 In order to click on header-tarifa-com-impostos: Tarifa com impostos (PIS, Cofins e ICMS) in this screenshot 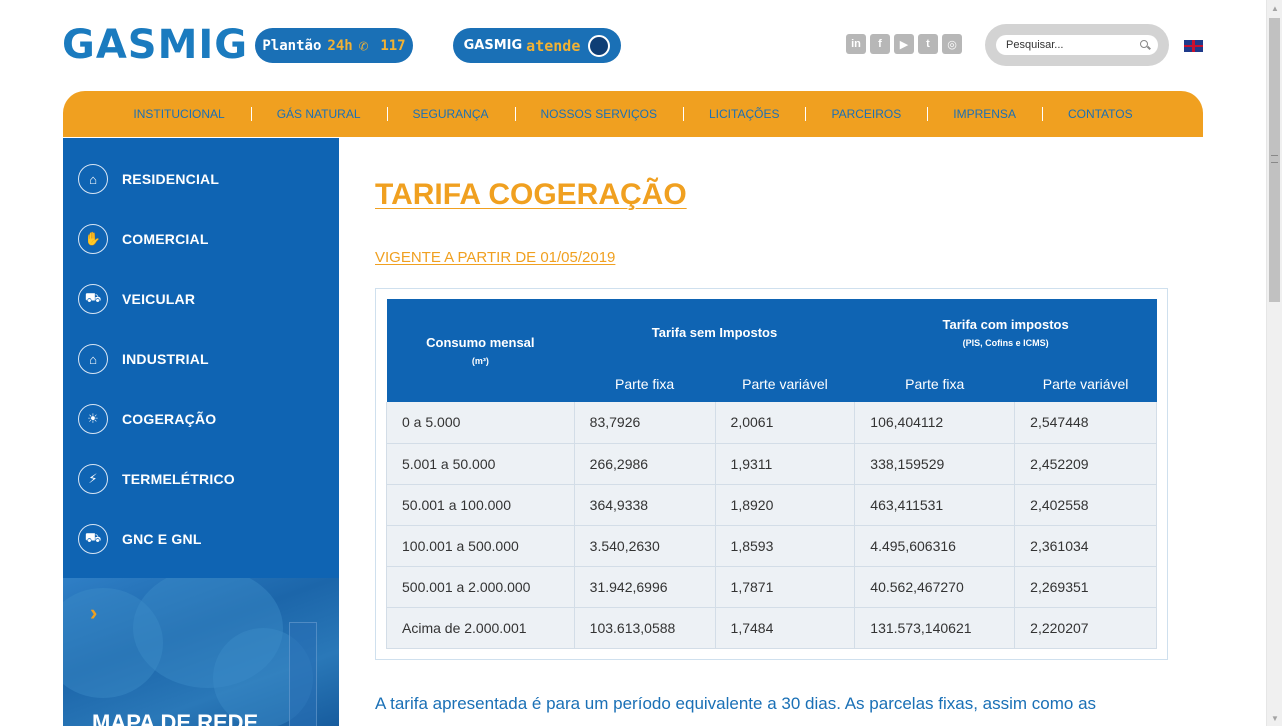, I will do `click(1005, 332)`.